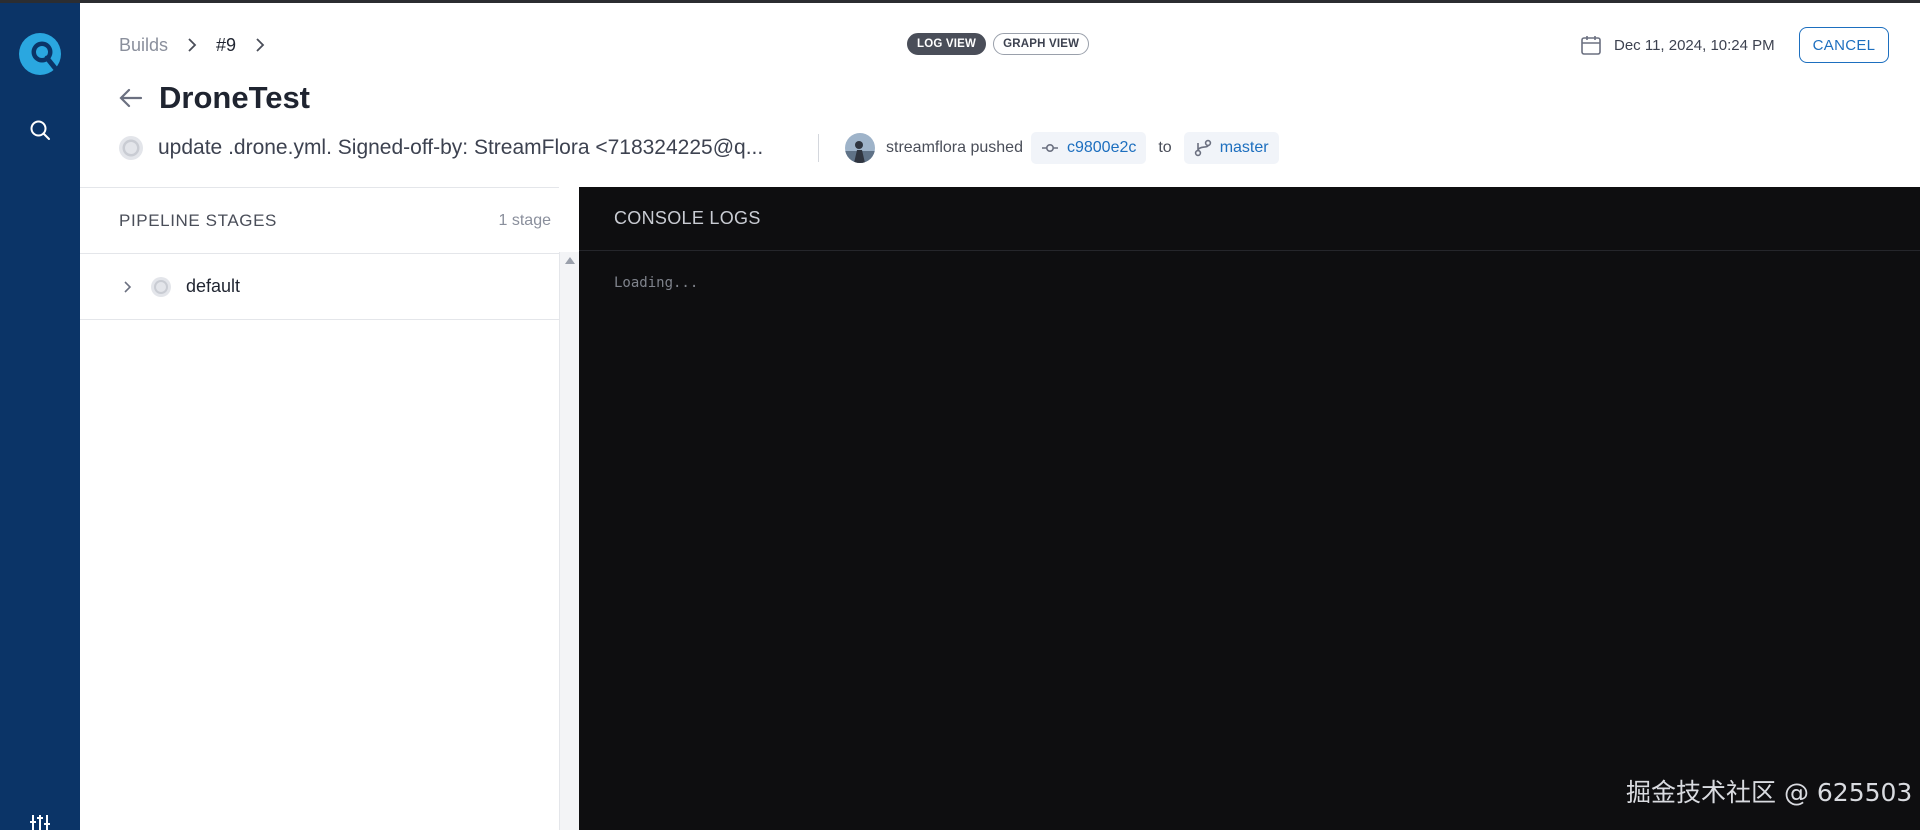 The image size is (1920, 830). Describe the element at coordinates (1101, 147) in the screenshot. I see `commit-sha: c9800e2c` at that location.